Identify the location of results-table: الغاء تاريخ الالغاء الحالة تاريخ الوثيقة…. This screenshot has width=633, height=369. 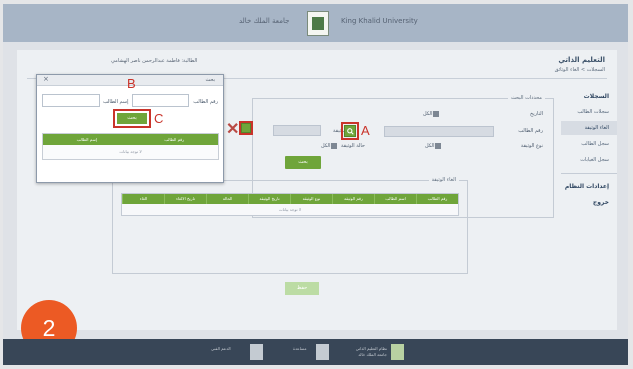
(290, 204).